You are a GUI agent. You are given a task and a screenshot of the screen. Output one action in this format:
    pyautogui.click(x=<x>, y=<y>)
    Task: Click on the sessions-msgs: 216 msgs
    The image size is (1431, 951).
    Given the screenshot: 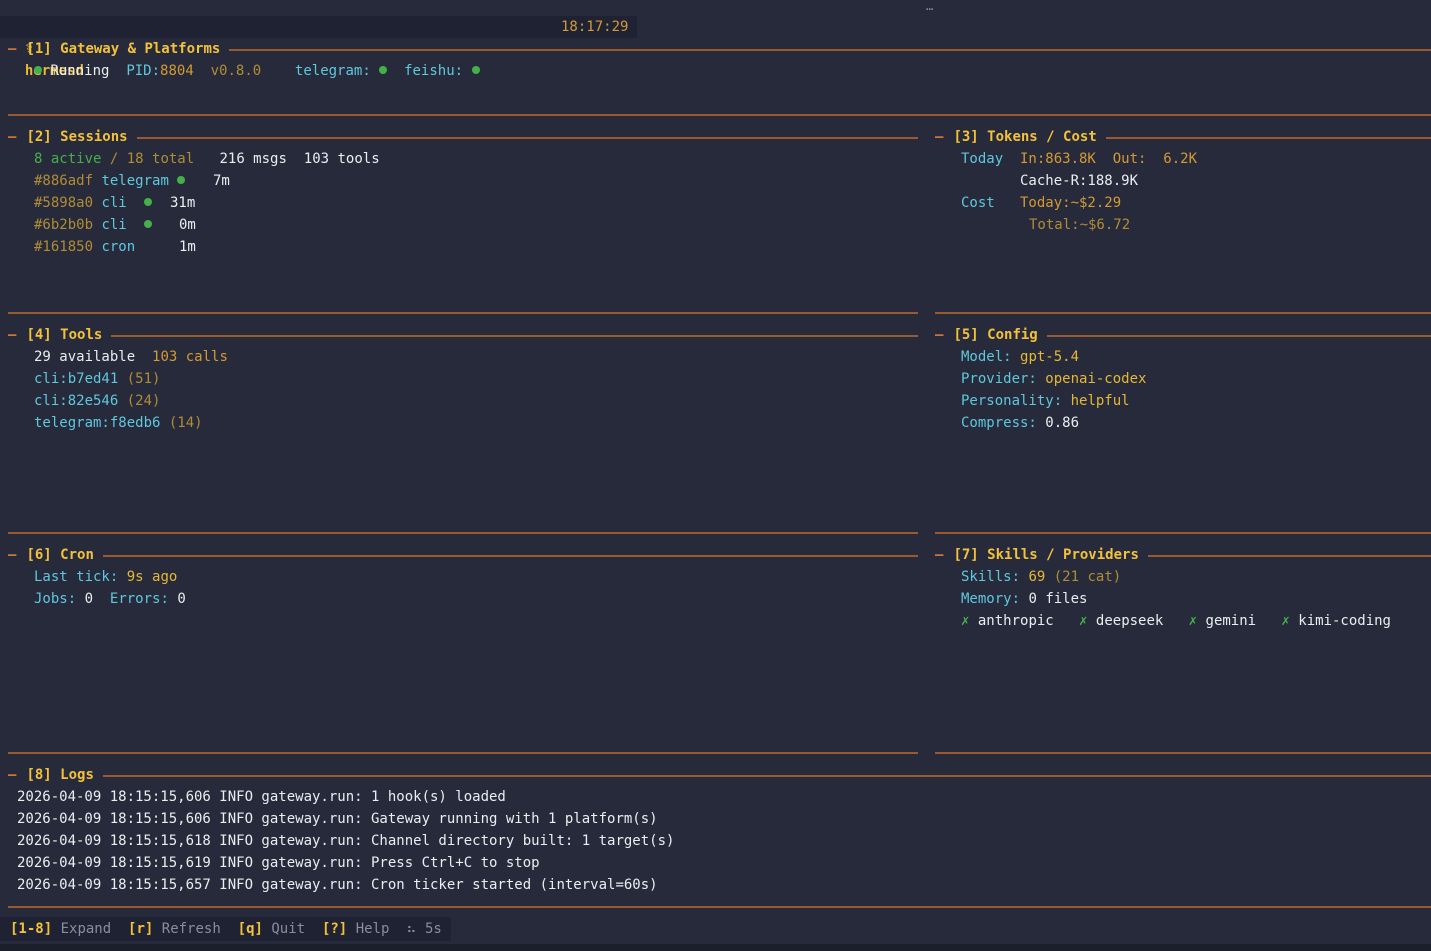 What is the action you would take?
    pyautogui.click(x=253, y=159)
    